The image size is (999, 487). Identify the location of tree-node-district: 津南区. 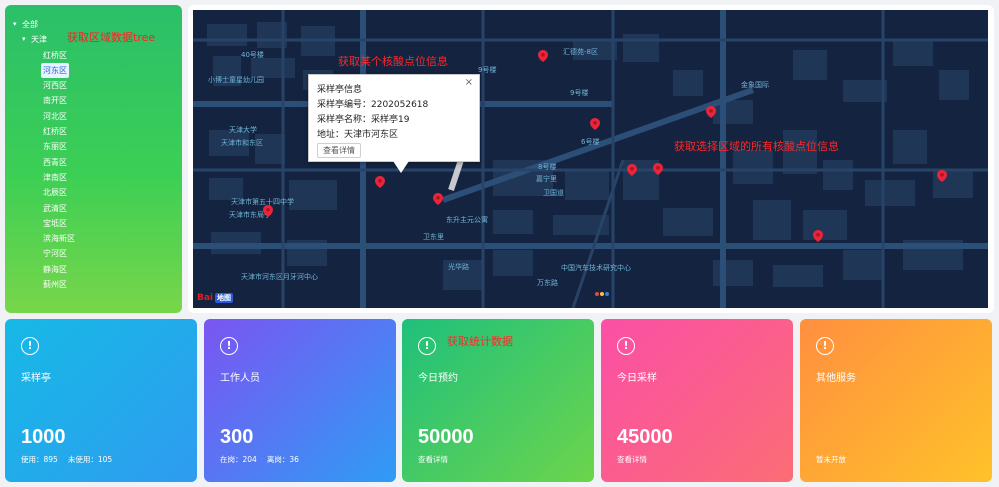
(45, 177).